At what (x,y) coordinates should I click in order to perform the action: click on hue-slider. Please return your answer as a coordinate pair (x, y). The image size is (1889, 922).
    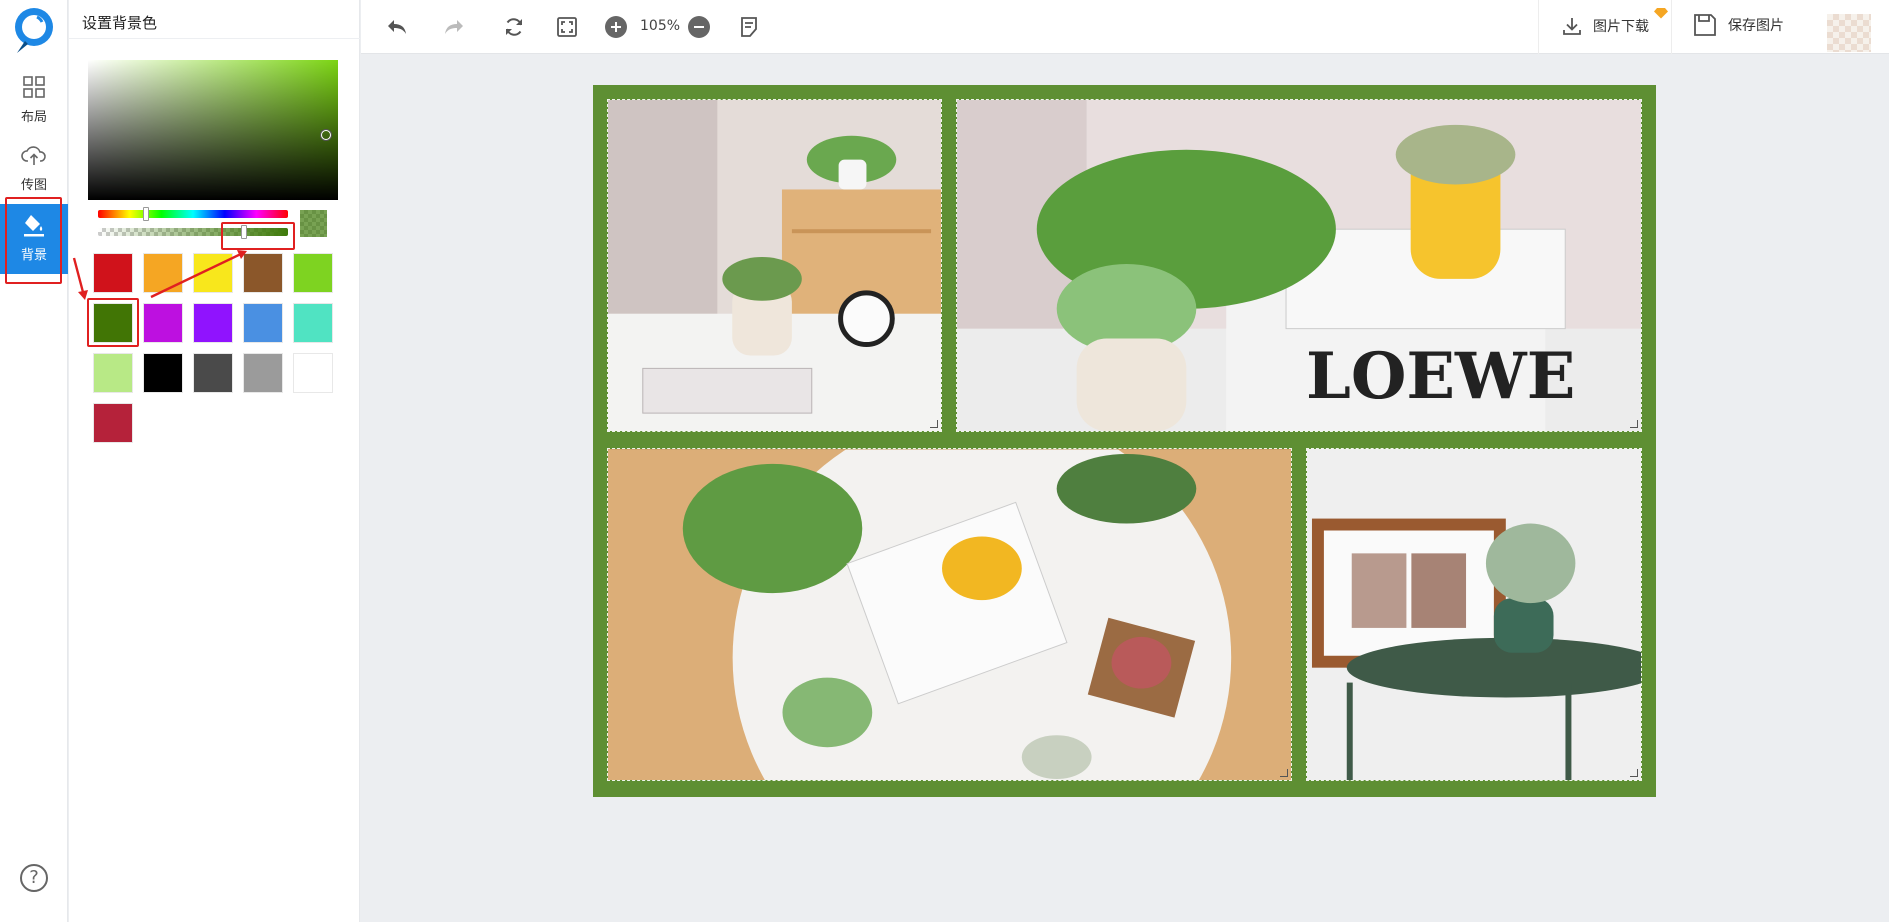
    Looking at the image, I should click on (193, 214).